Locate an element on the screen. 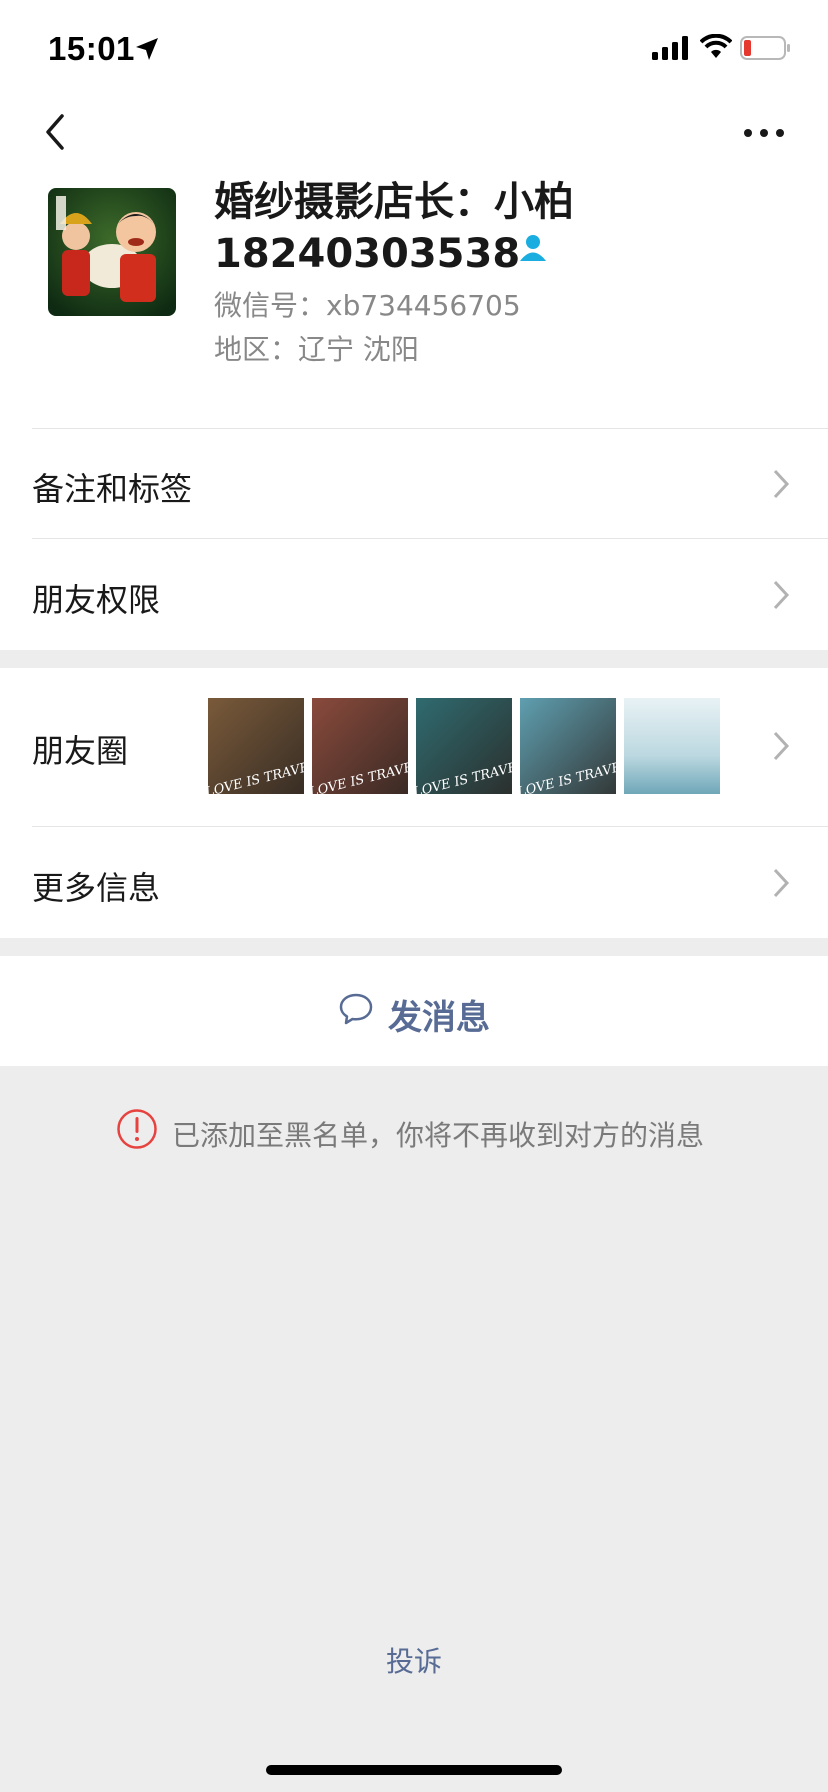  alert-icon is located at coordinates (137, 1129).